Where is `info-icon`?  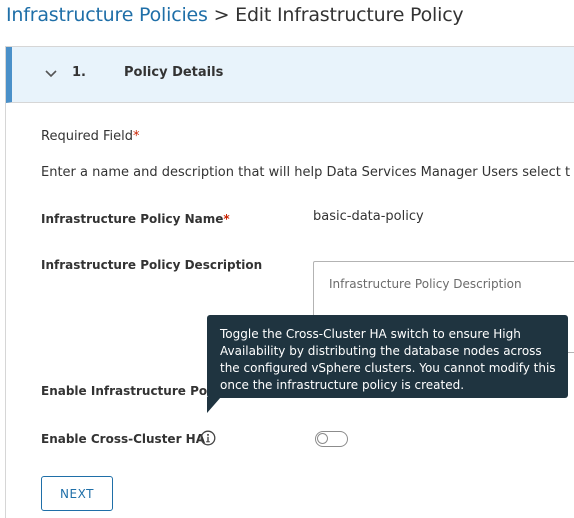
info-icon is located at coordinates (208, 438).